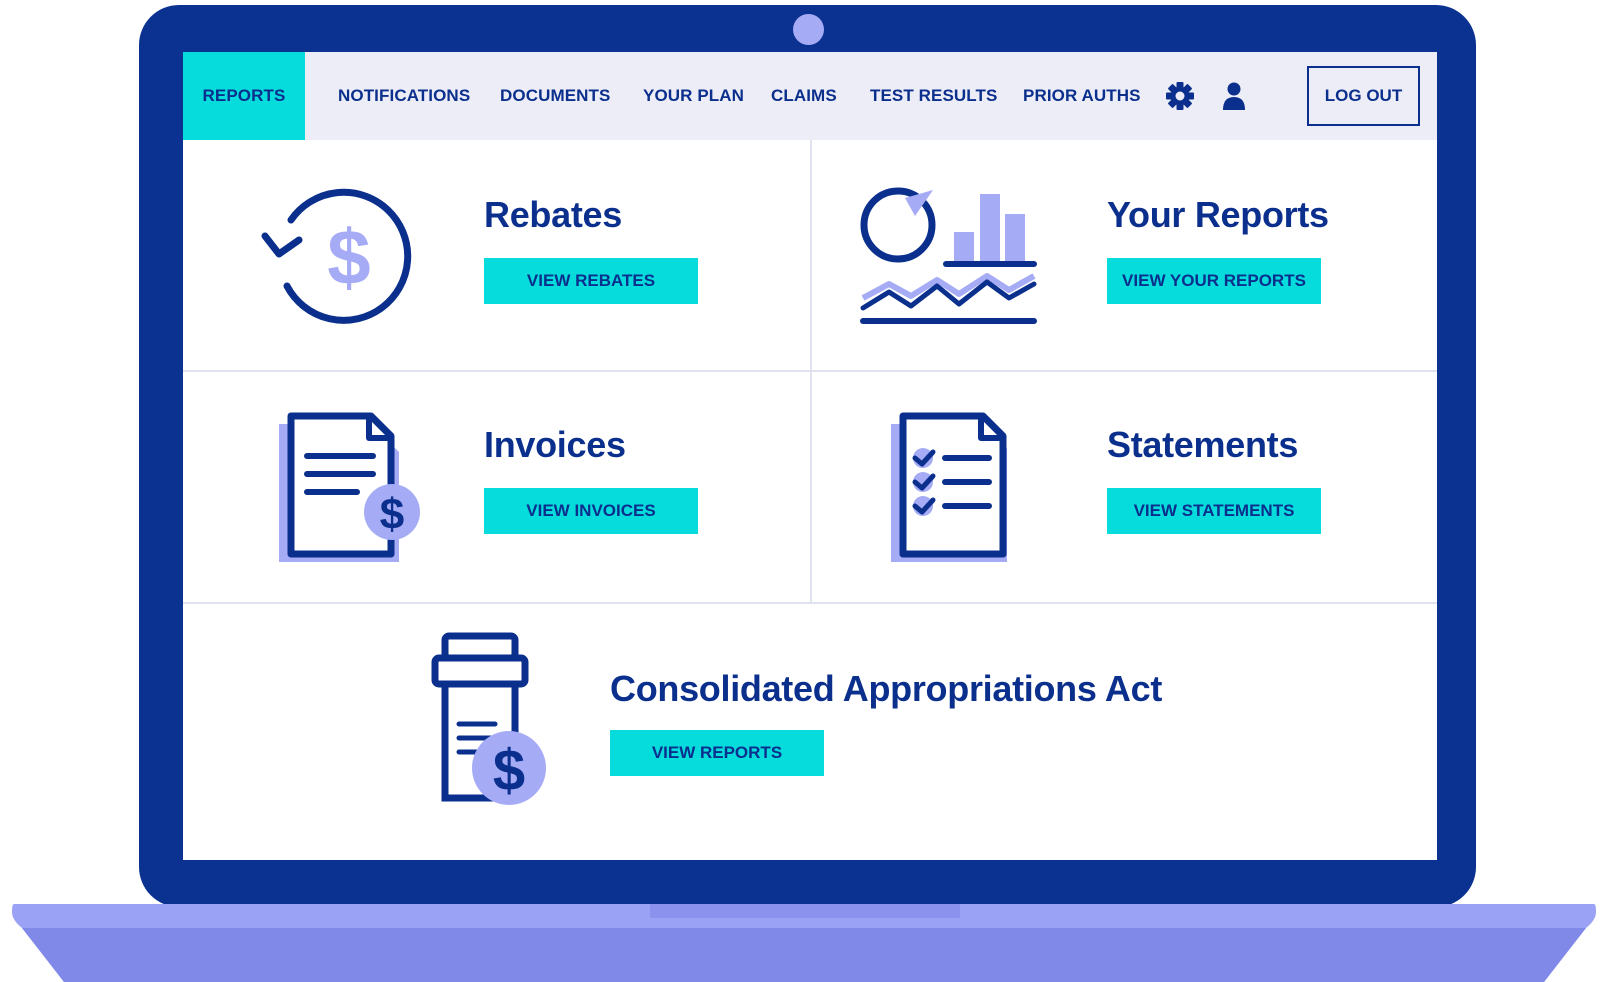  I want to click on charts-icon, so click(949, 259).